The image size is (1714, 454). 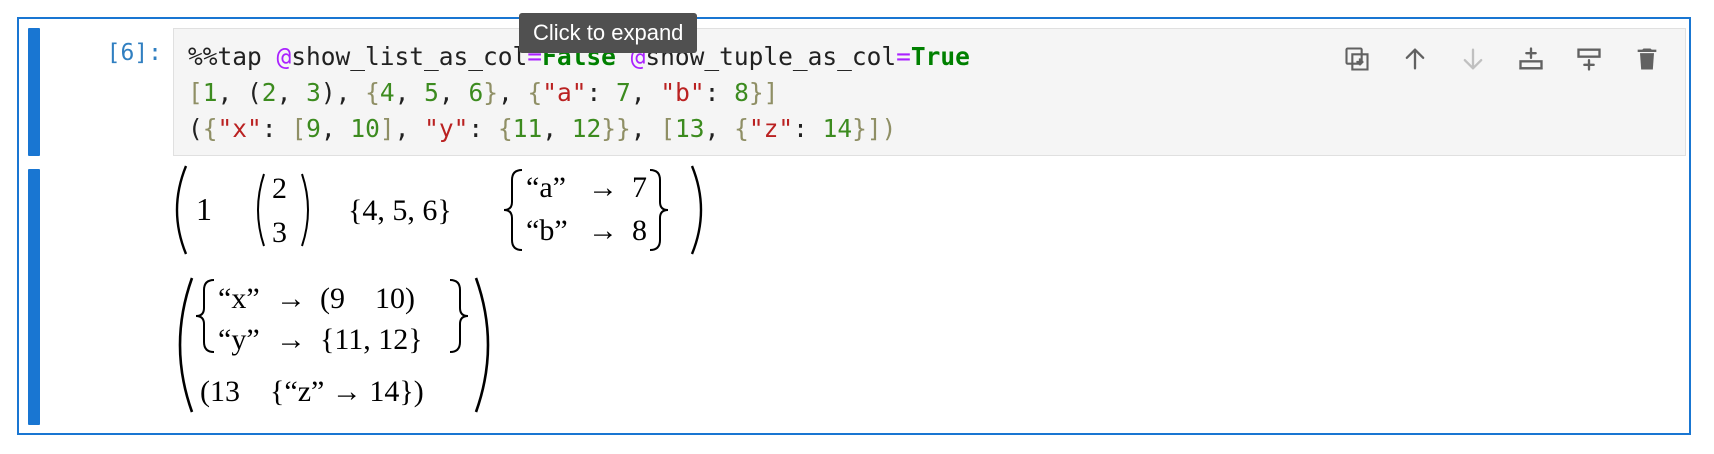 I want to click on code-token: "a", so click(x=564, y=92).